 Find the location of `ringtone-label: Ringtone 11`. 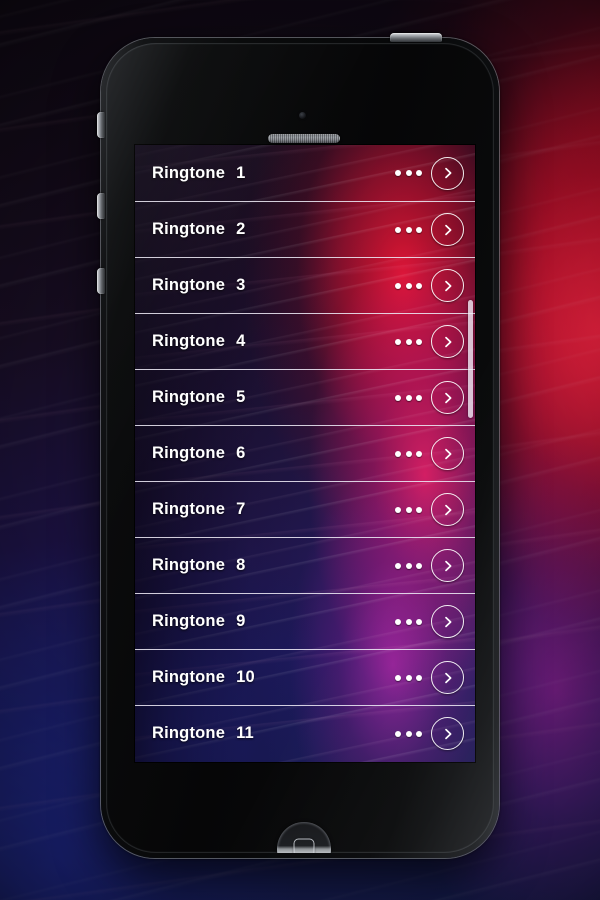

ringtone-label: Ringtone 11 is located at coordinates (203, 733).